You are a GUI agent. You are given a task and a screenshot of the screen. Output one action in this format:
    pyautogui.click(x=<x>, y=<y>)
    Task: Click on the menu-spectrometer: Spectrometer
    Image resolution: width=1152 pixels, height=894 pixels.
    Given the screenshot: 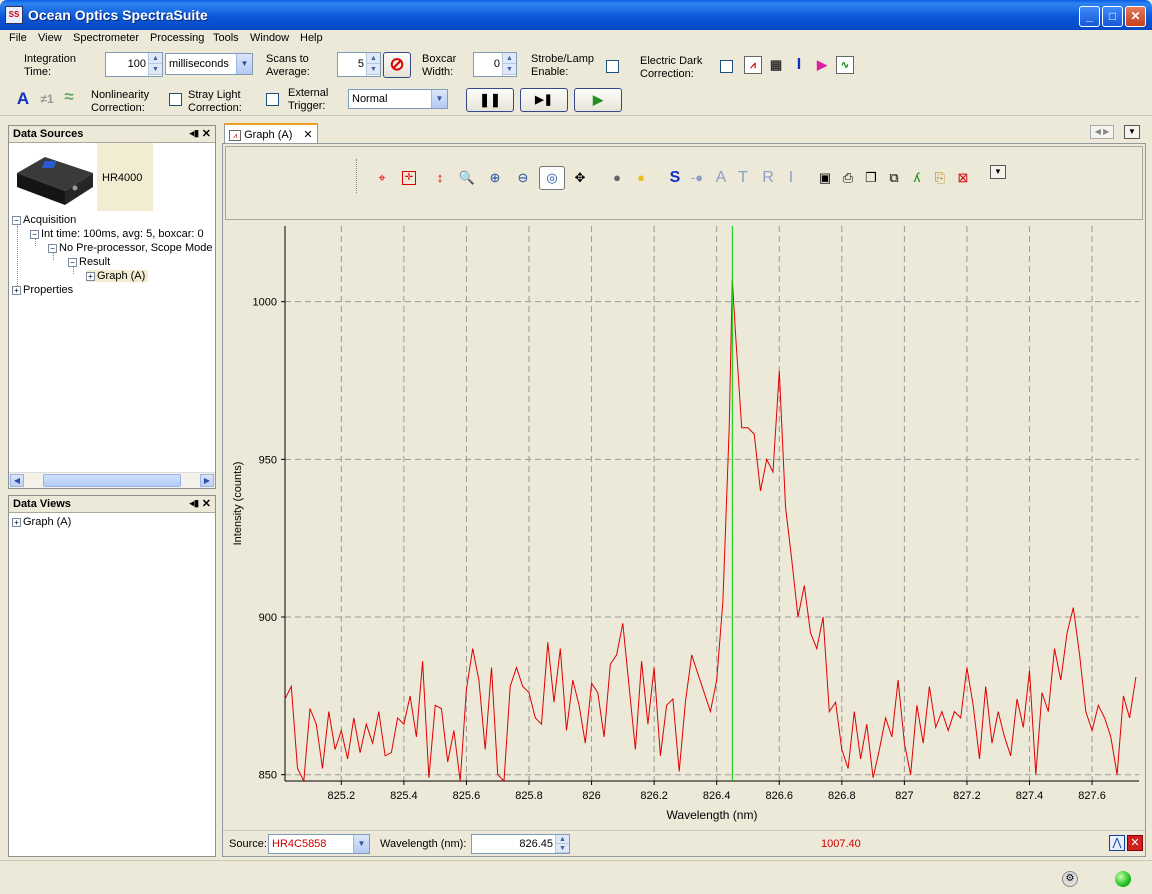 What is the action you would take?
    pyautogui.click(x=106, y=38)
    